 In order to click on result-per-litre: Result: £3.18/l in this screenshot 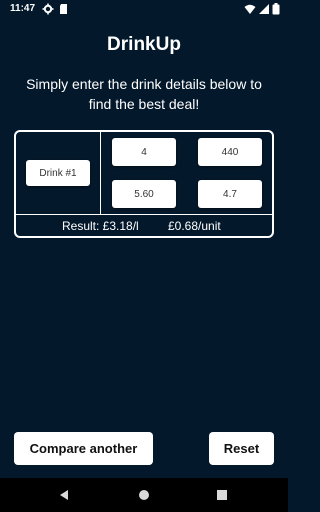, I will do `click(100, 226)`.